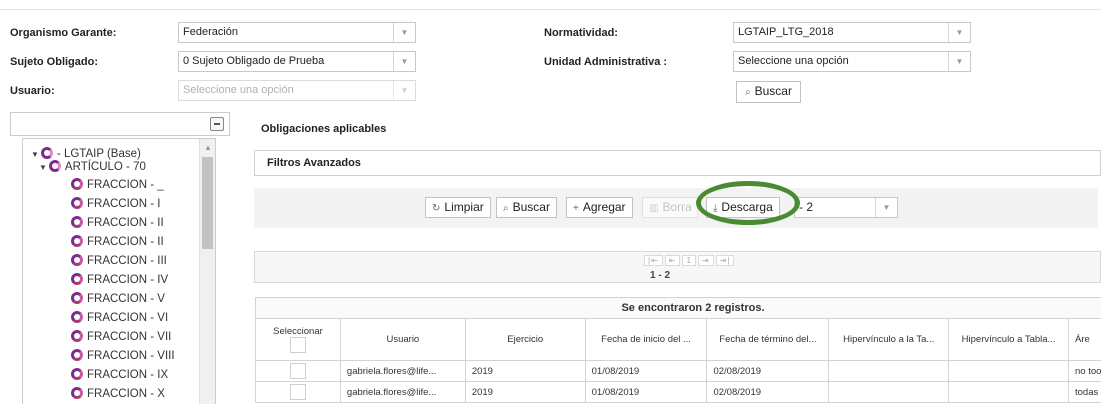 The image size is (1101, 404). I want to click on tree-item-label: FRACCION - X, so click(126, 394).